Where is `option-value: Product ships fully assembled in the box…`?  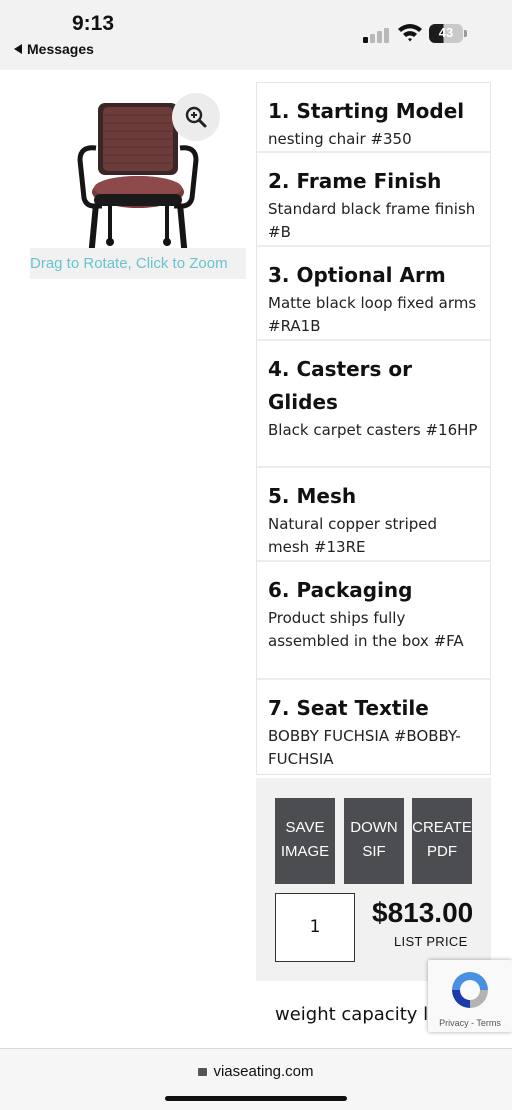
option-value: Product ships fully assembled in the box… is located at coordinates (366, 629).